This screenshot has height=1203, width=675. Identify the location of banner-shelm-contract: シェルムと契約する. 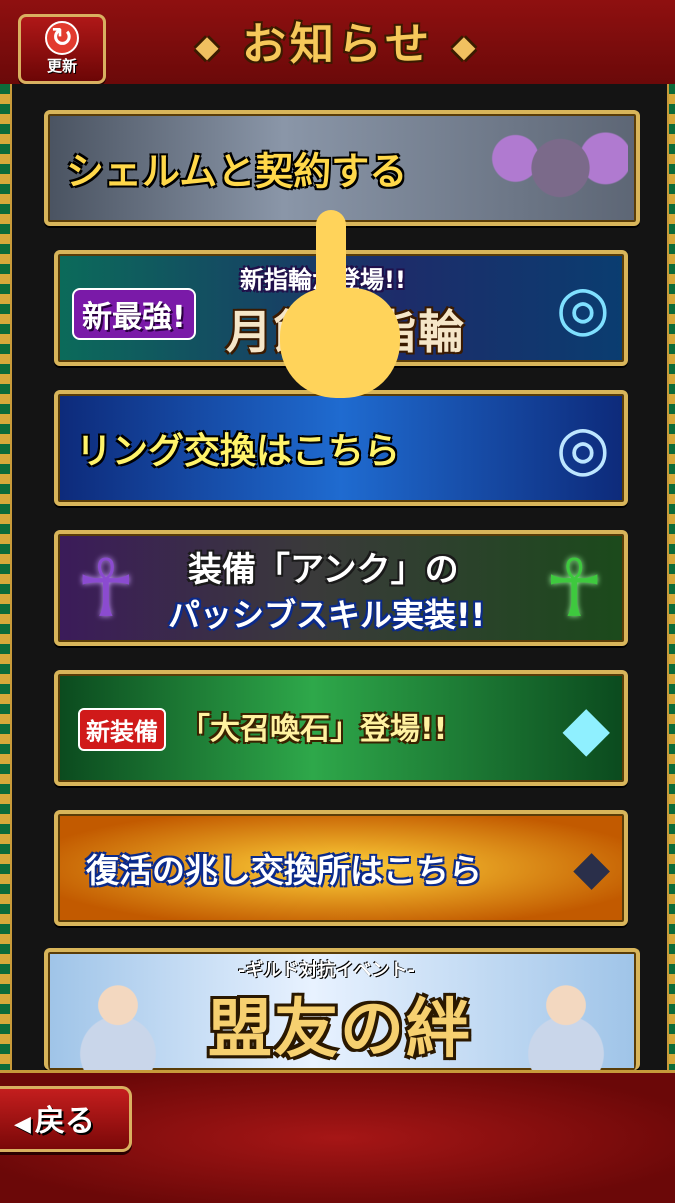
(342, 168).